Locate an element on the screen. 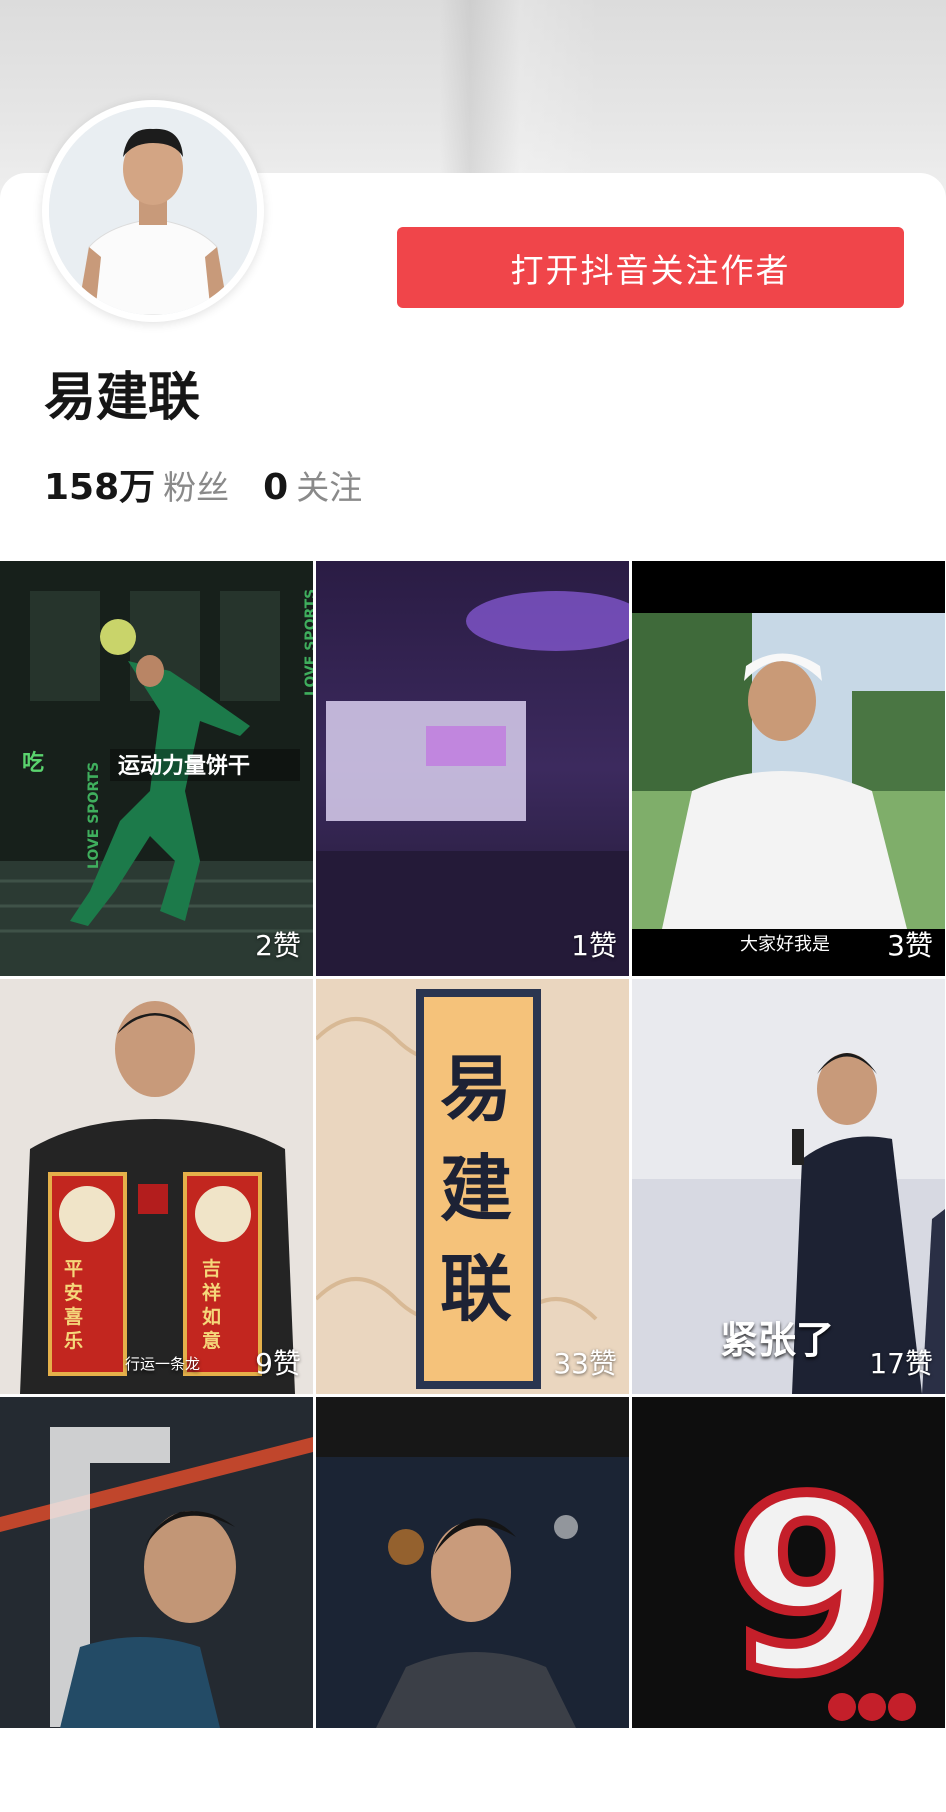 Image resolution: width=946 pixels, height=1812 pixels. like-count: 3赞 is located at coordinates (910, 945).